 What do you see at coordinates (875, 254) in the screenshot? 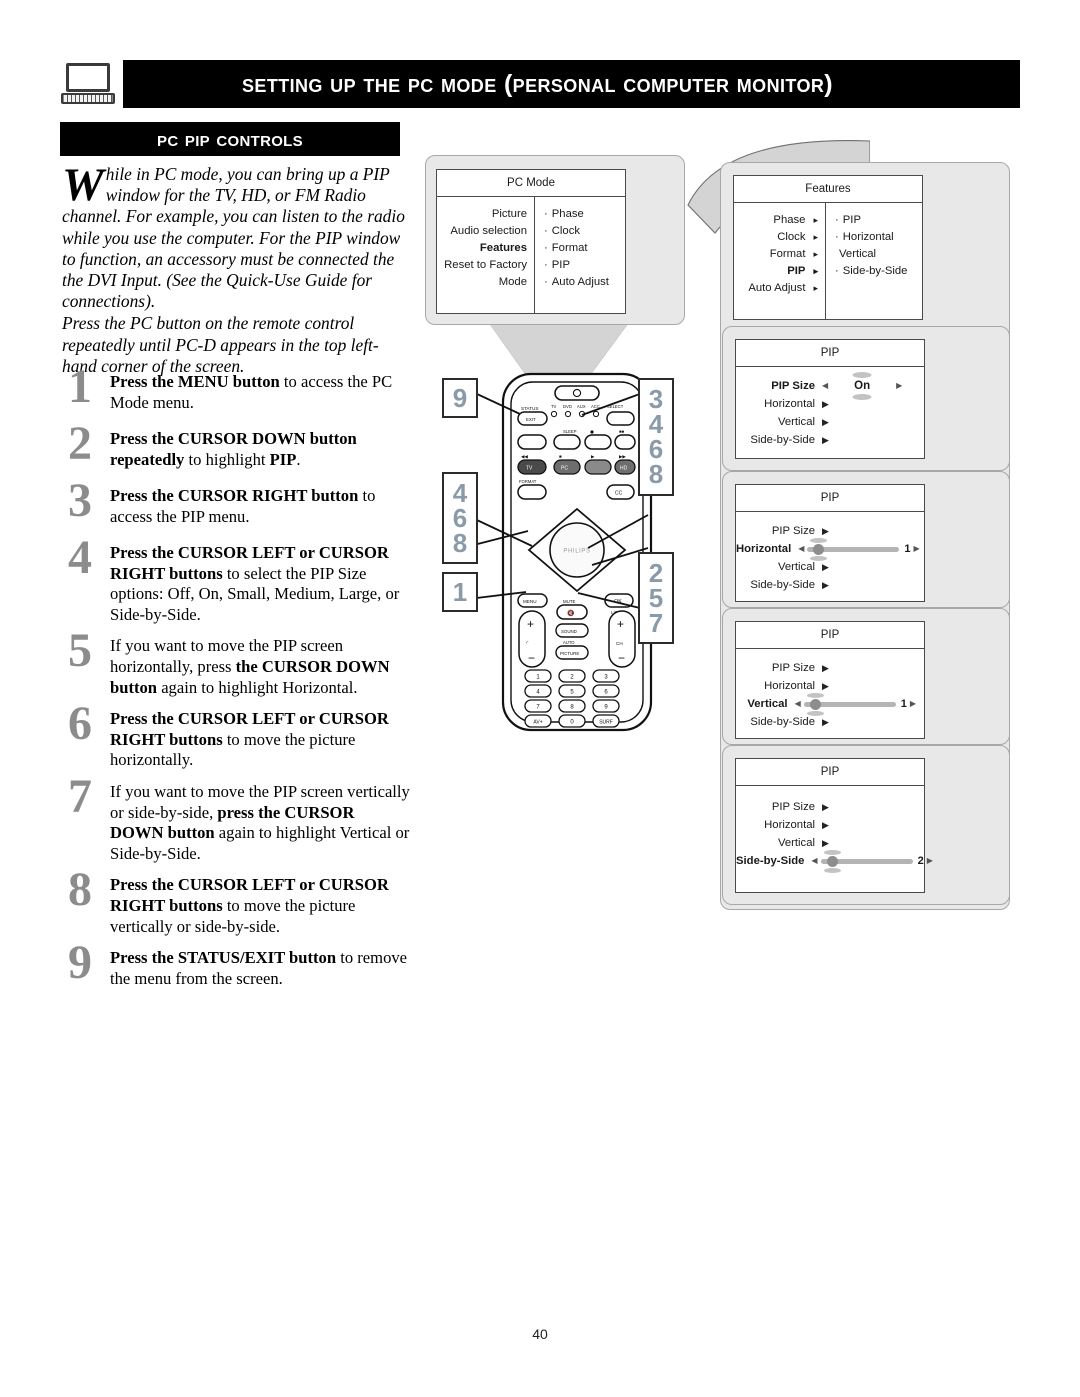
I see `submenu-item-vertical: Vertical` at bounding box center [875, 254].